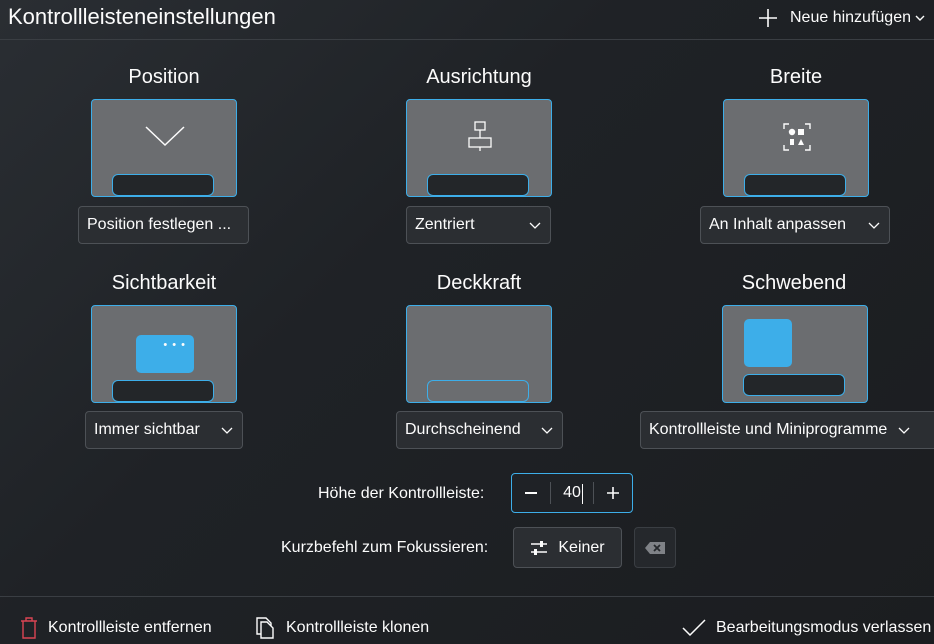  I want to click on position-title: Position, so click(164, 77).